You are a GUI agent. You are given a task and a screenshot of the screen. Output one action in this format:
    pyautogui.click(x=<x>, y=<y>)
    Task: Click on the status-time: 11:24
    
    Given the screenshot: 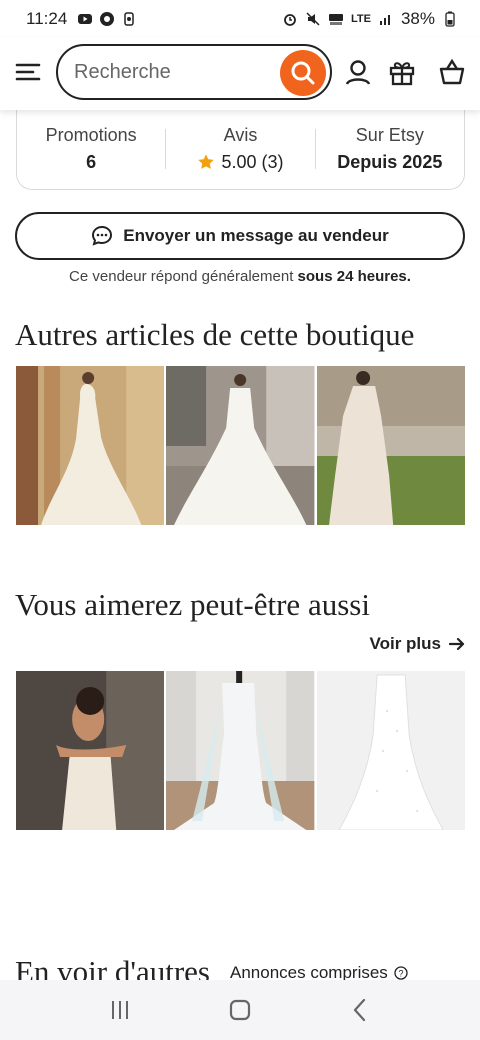 What is the action you would take?
    pyautogui.click(x=47, y=18)
    